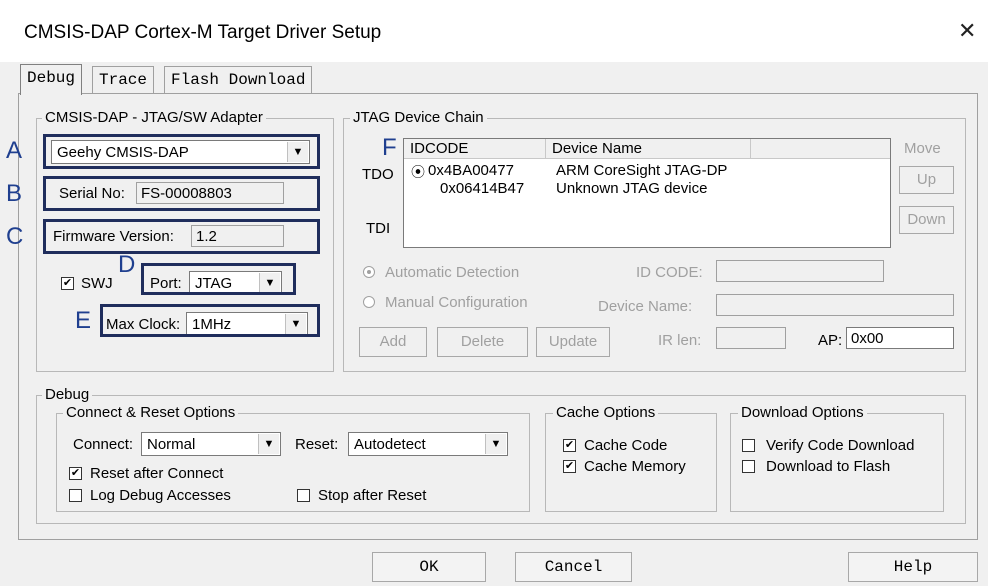 The image size is (988, 586). Describe the element at coordinates (748, 466) in the screenshot. I see `download-to-flash-checkbox` at that location.